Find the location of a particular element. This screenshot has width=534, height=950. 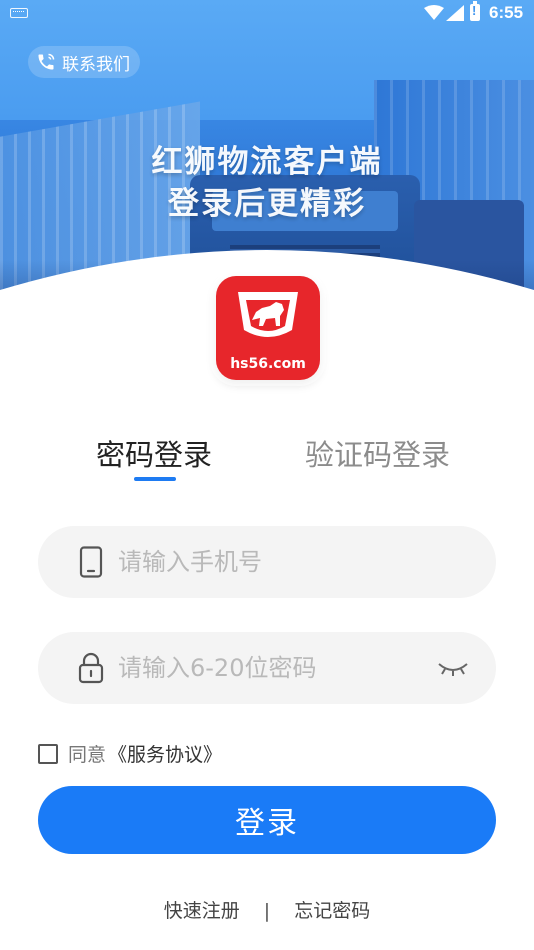

bottom-links: 快速注册 | 忘记密码 is located at coordinates (267, 909).